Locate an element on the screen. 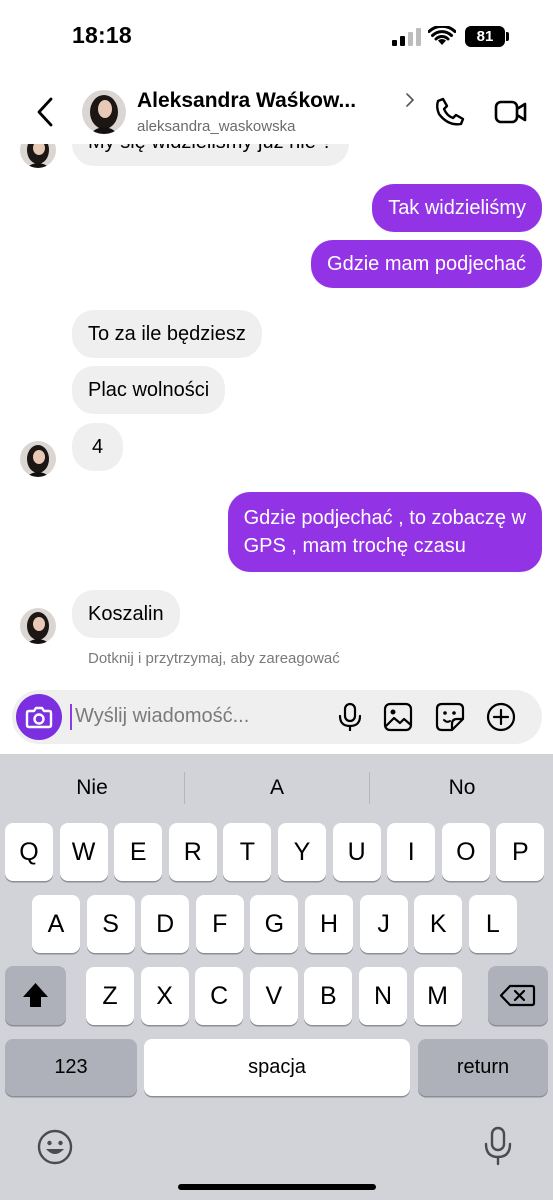  home-indicator is located at coordinates (277, 1187).